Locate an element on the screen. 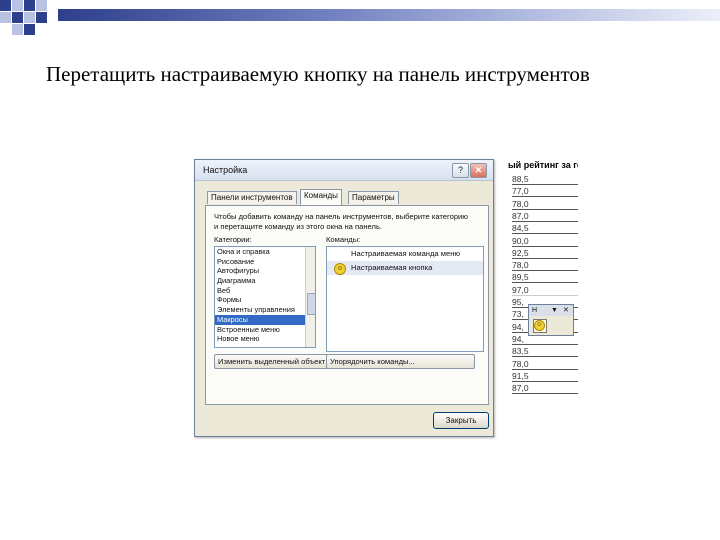  category-item: Рисование is located at coordinates (265, 262).